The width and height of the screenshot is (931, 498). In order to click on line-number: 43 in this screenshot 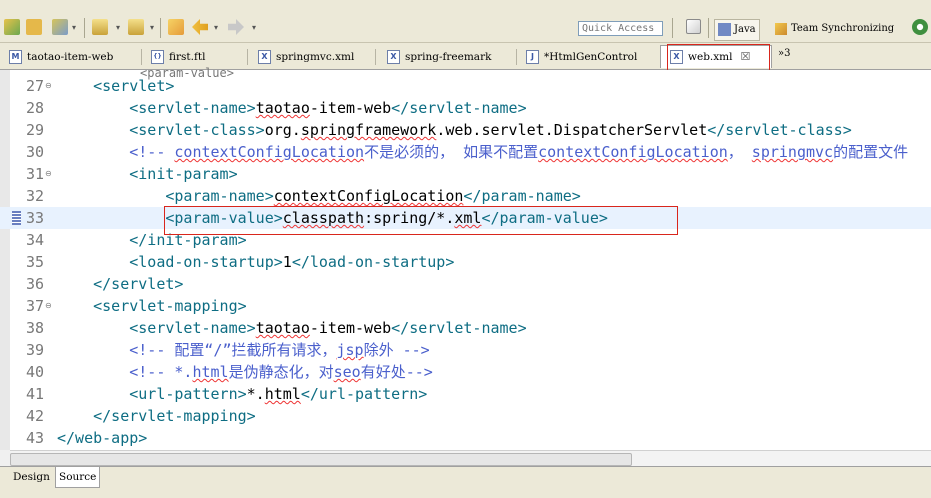, I will do `click(34, 438)`.